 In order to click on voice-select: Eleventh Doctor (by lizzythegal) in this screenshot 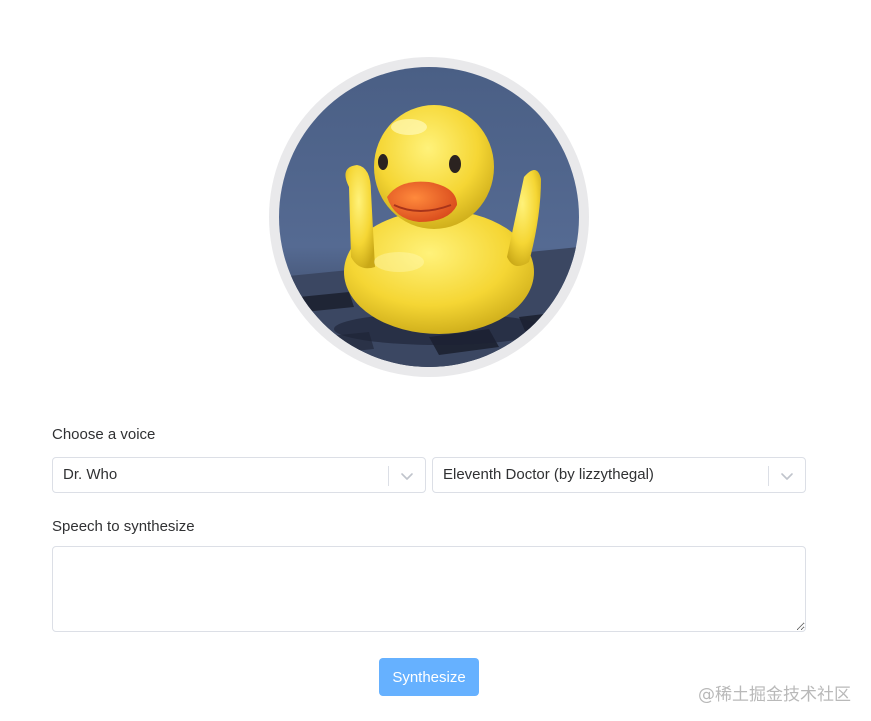, I will do `click(619, 475)`.